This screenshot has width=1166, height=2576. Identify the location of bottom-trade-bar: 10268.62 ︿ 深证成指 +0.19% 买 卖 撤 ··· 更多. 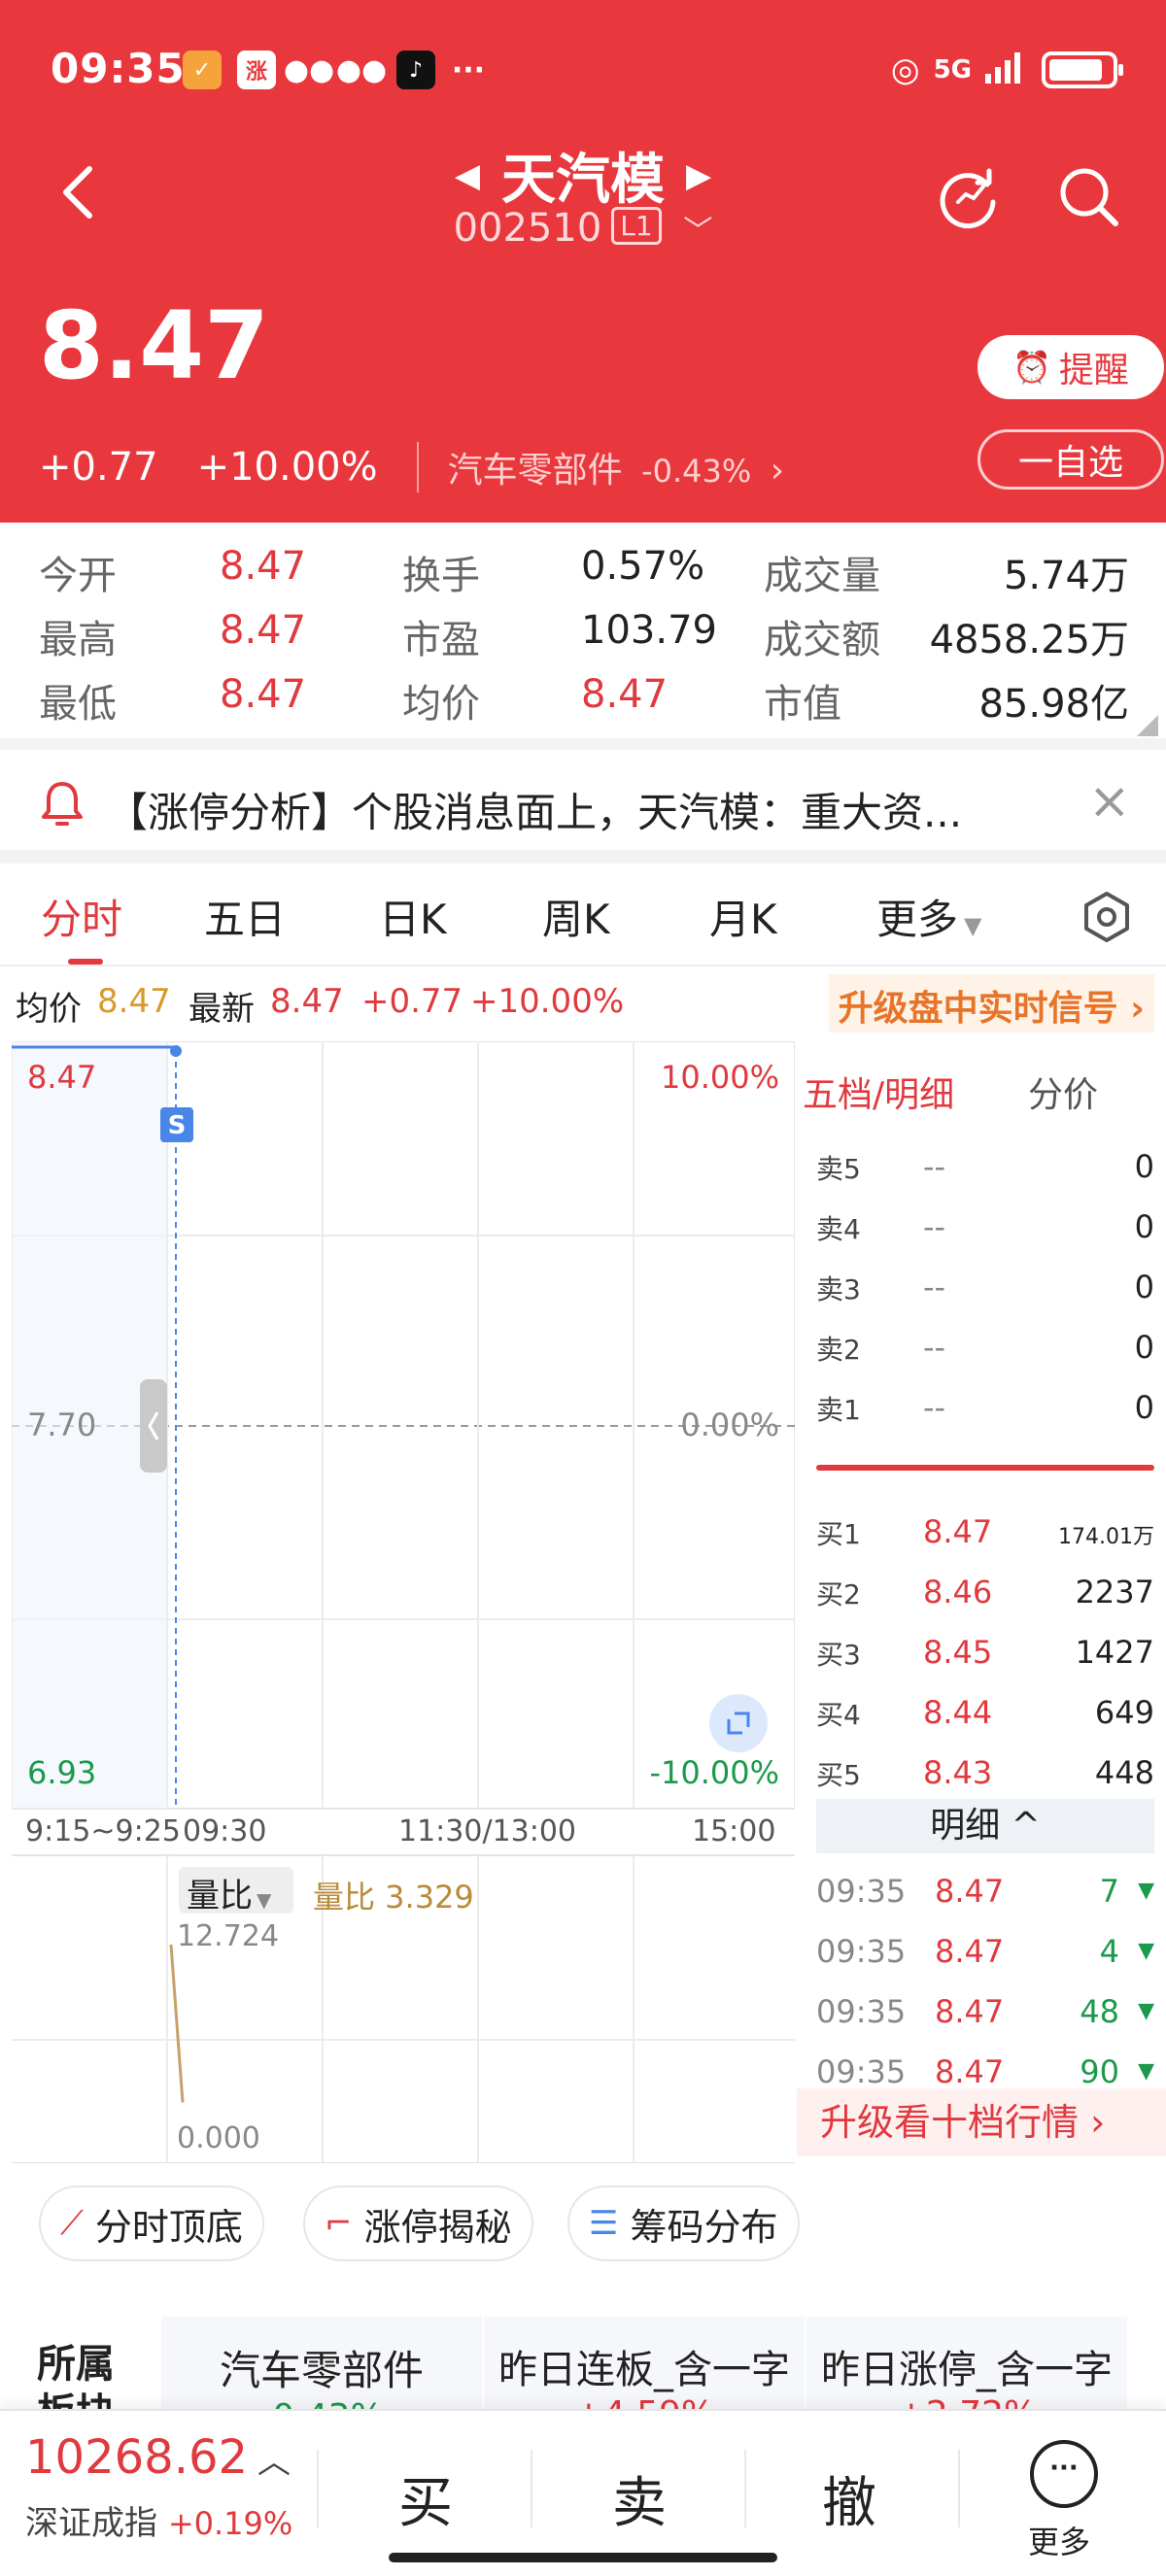
(583, 2492).